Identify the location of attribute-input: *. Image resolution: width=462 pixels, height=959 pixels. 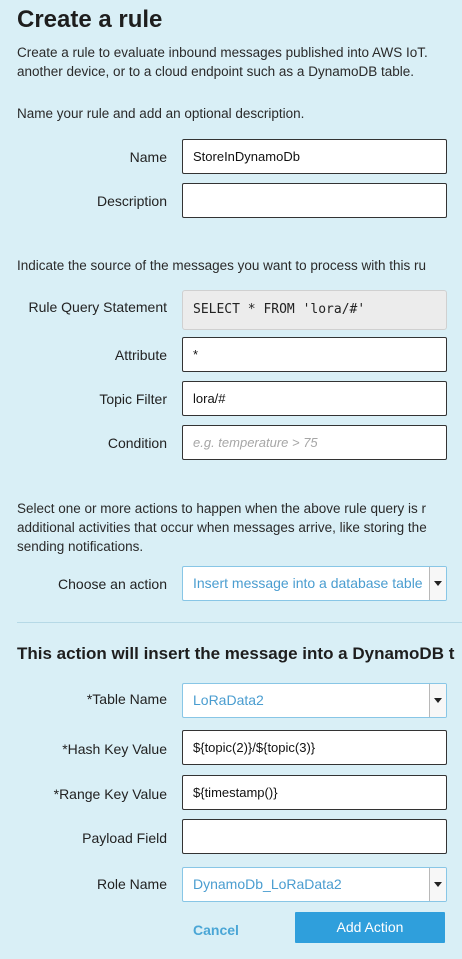
(314, 354).